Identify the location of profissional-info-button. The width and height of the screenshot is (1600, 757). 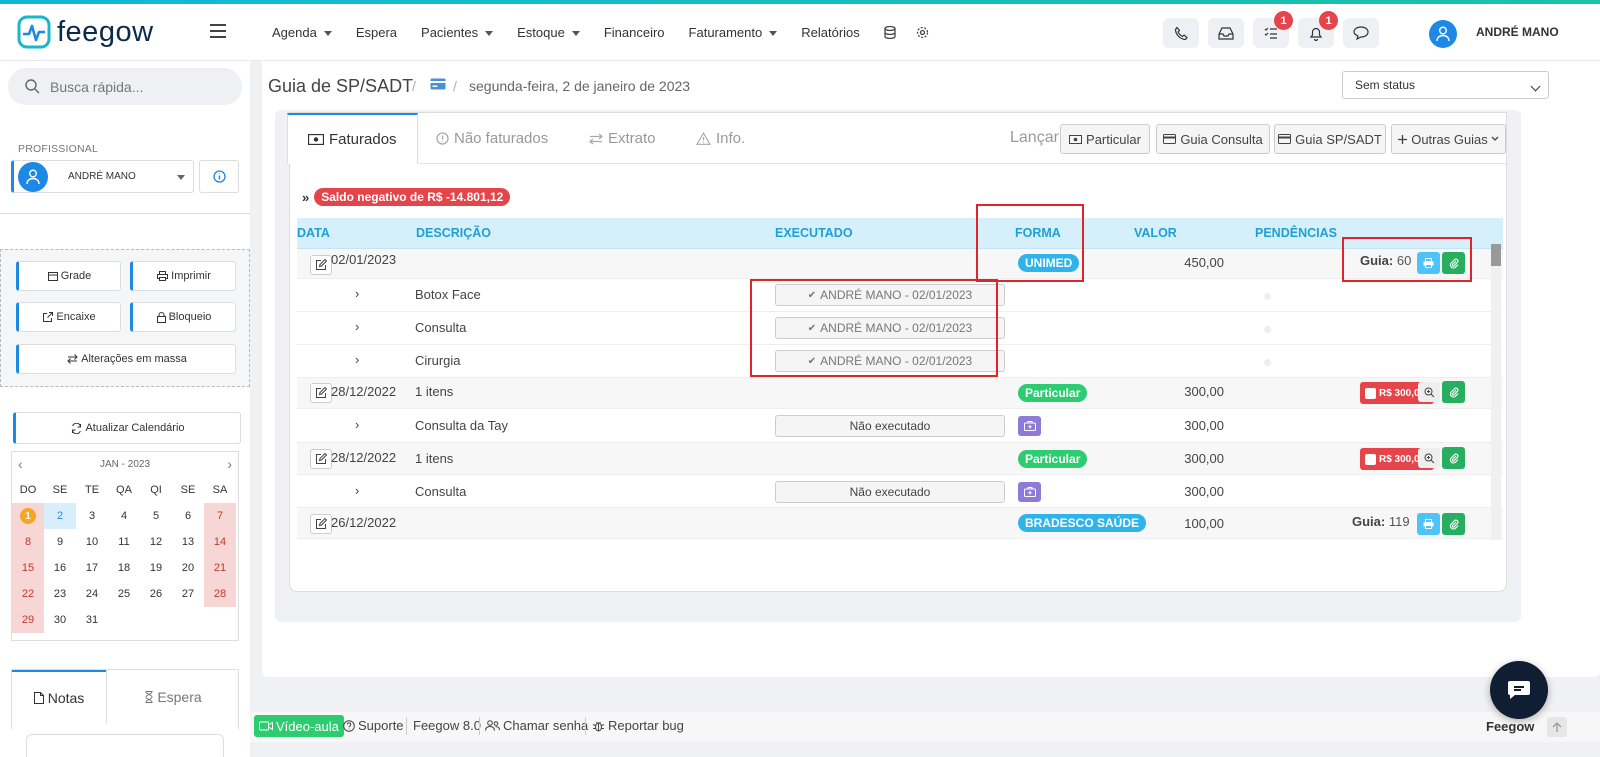
(219, 176).